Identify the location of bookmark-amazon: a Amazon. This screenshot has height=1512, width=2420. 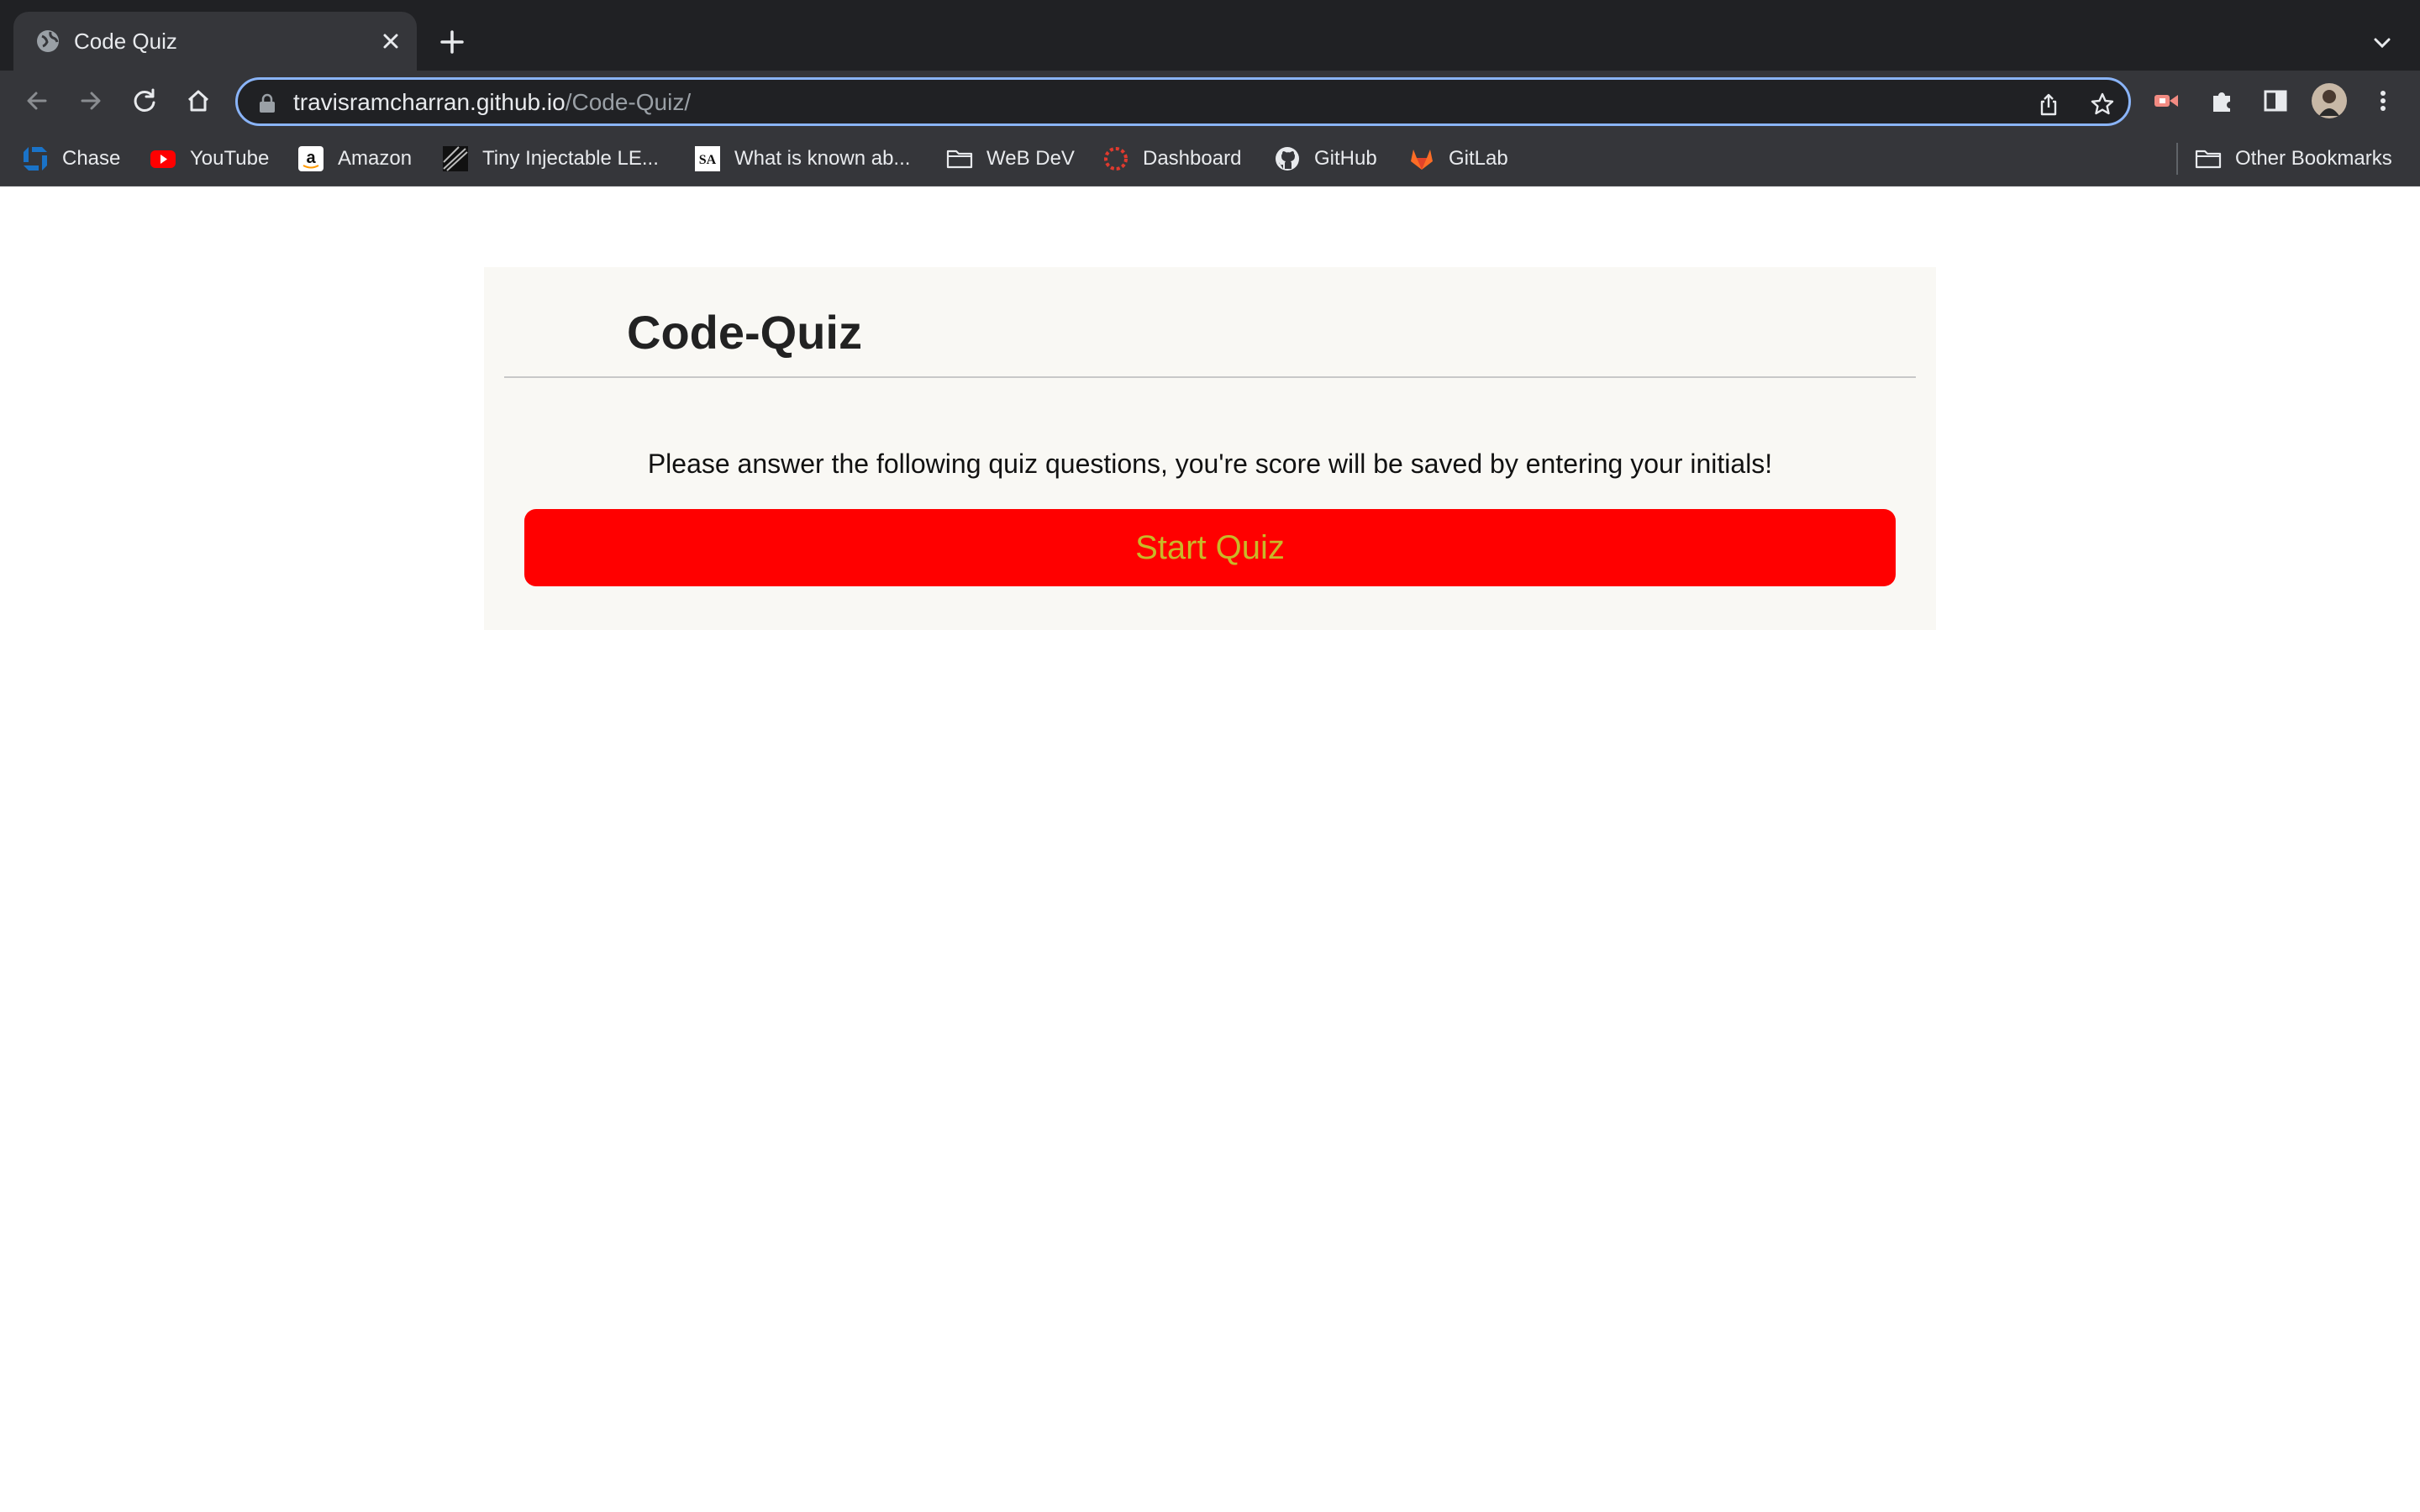
(354, 158).